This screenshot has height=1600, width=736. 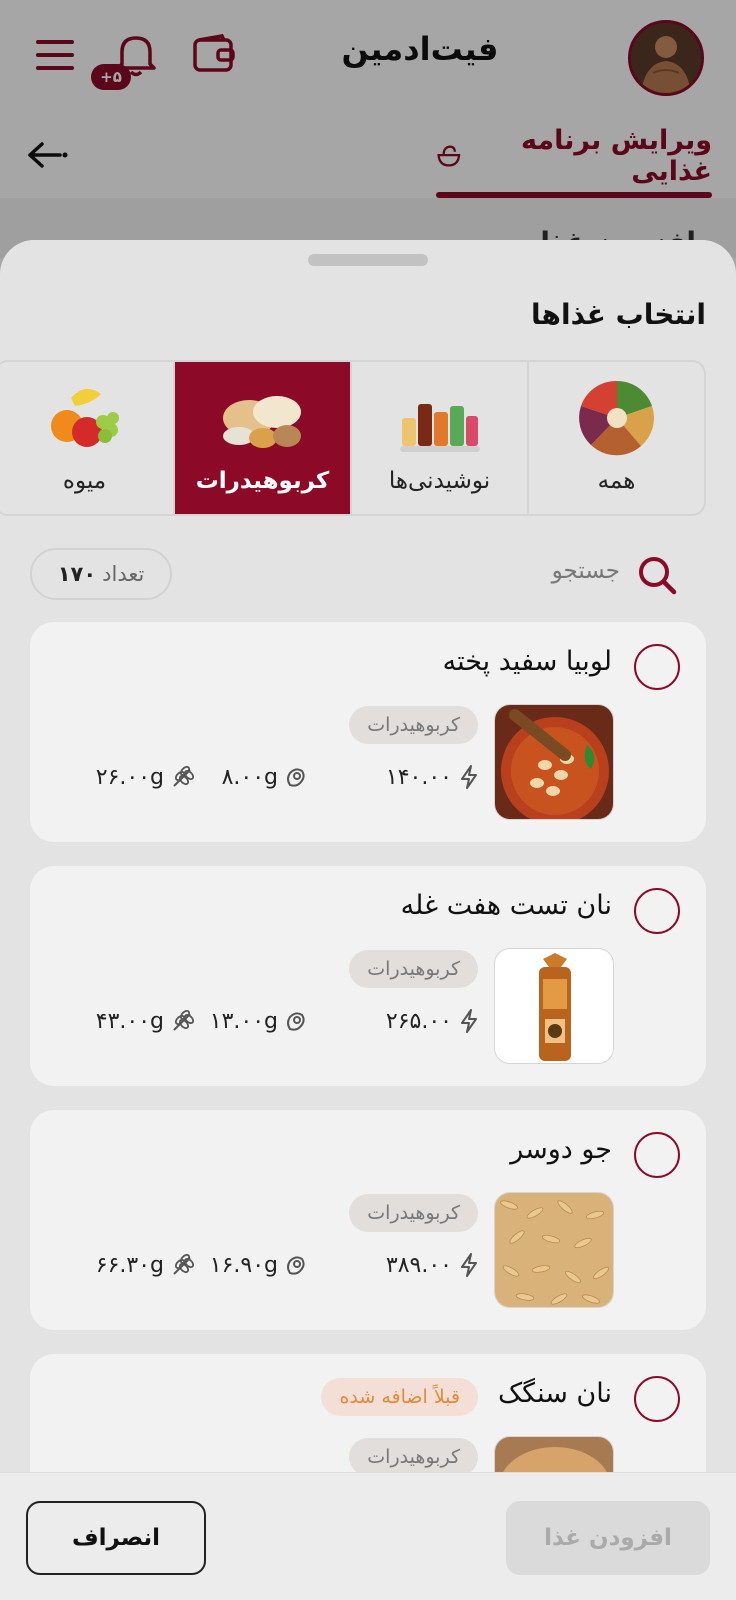 I want to click on bottom-action-bar: افزودن غذا انصراف, so click(x=368, y=1536).